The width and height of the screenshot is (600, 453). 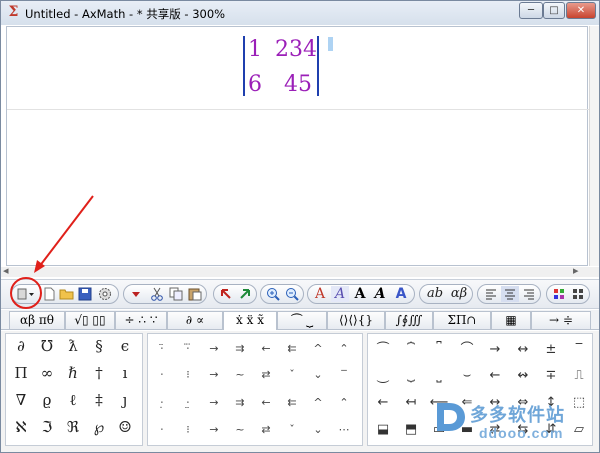 I want to click on annotation-circle, so click(x=26, y=293).